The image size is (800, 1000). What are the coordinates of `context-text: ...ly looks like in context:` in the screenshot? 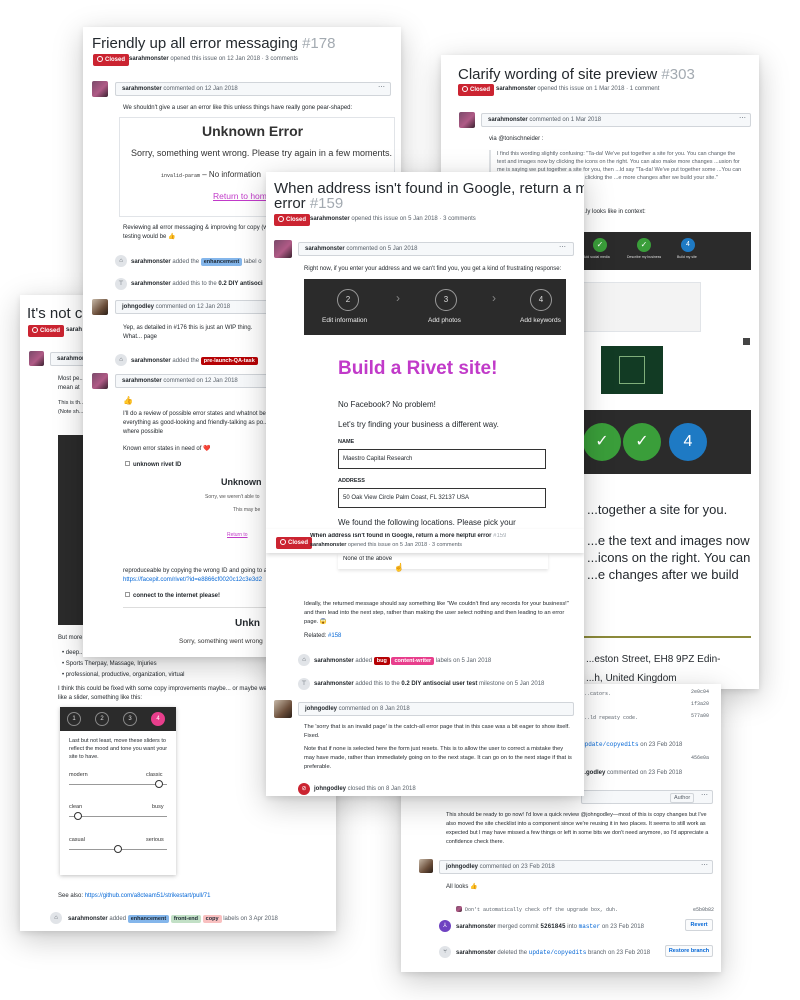 It's located at (613, 212).